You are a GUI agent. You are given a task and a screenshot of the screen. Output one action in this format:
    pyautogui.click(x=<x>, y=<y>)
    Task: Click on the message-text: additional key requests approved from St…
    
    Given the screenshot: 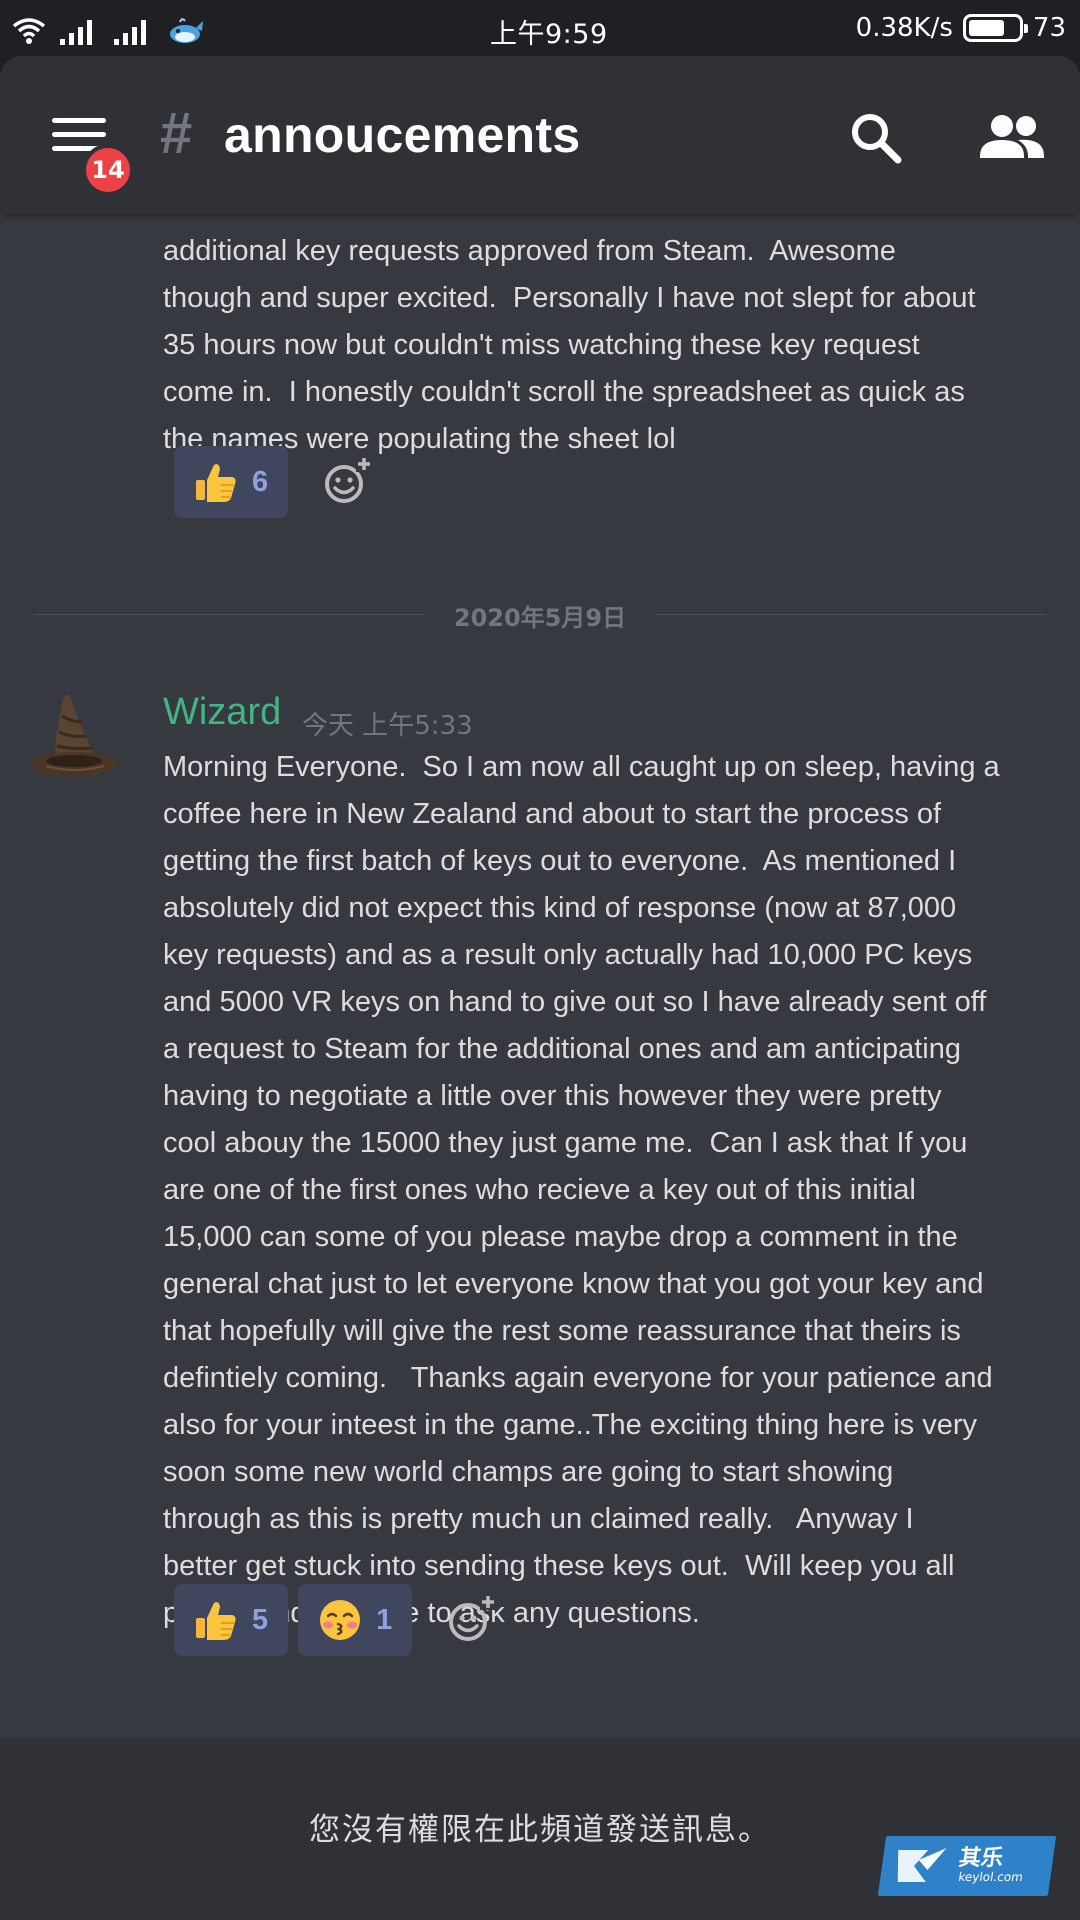 What is the action you would take?
    pyautogui.click(x=569, y=345)
    